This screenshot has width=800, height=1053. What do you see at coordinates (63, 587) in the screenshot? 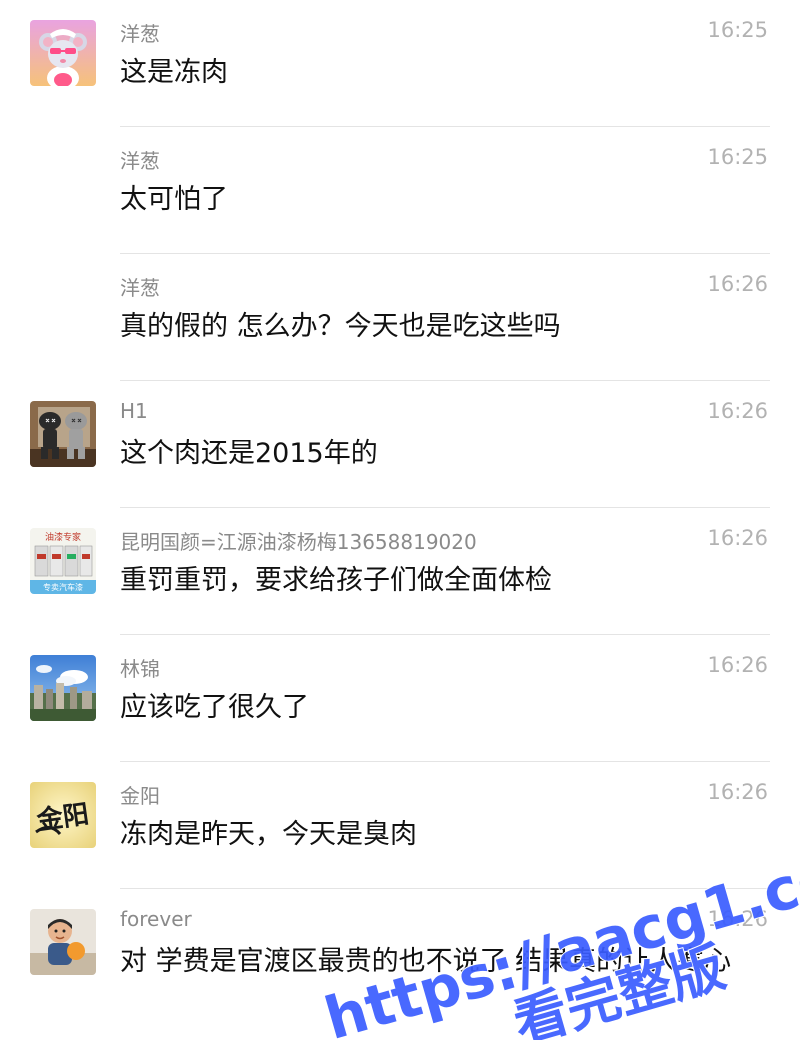
I see `svg-text: 专卖汽车漆` at bounding box center [63, 587].